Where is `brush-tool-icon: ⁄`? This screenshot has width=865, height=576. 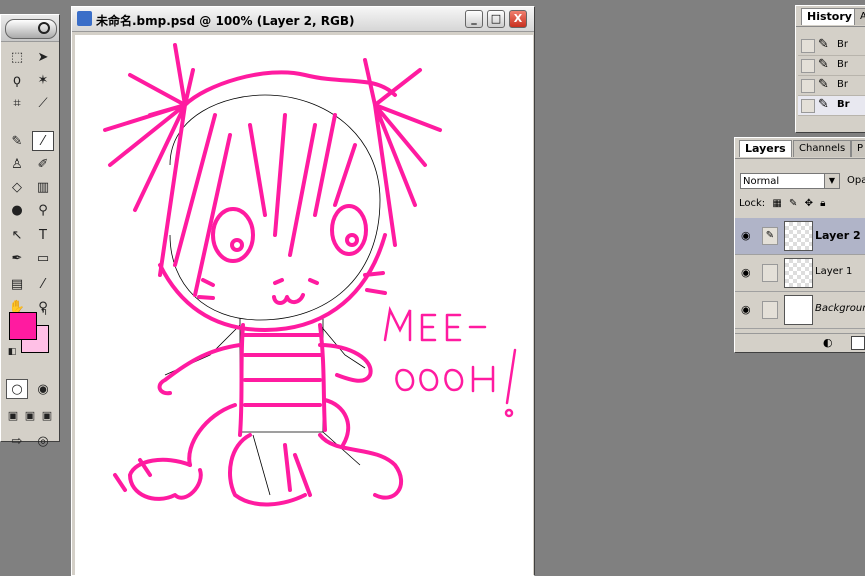
brush-tool-icon: ⁄ is located at coordinates (43, 141).